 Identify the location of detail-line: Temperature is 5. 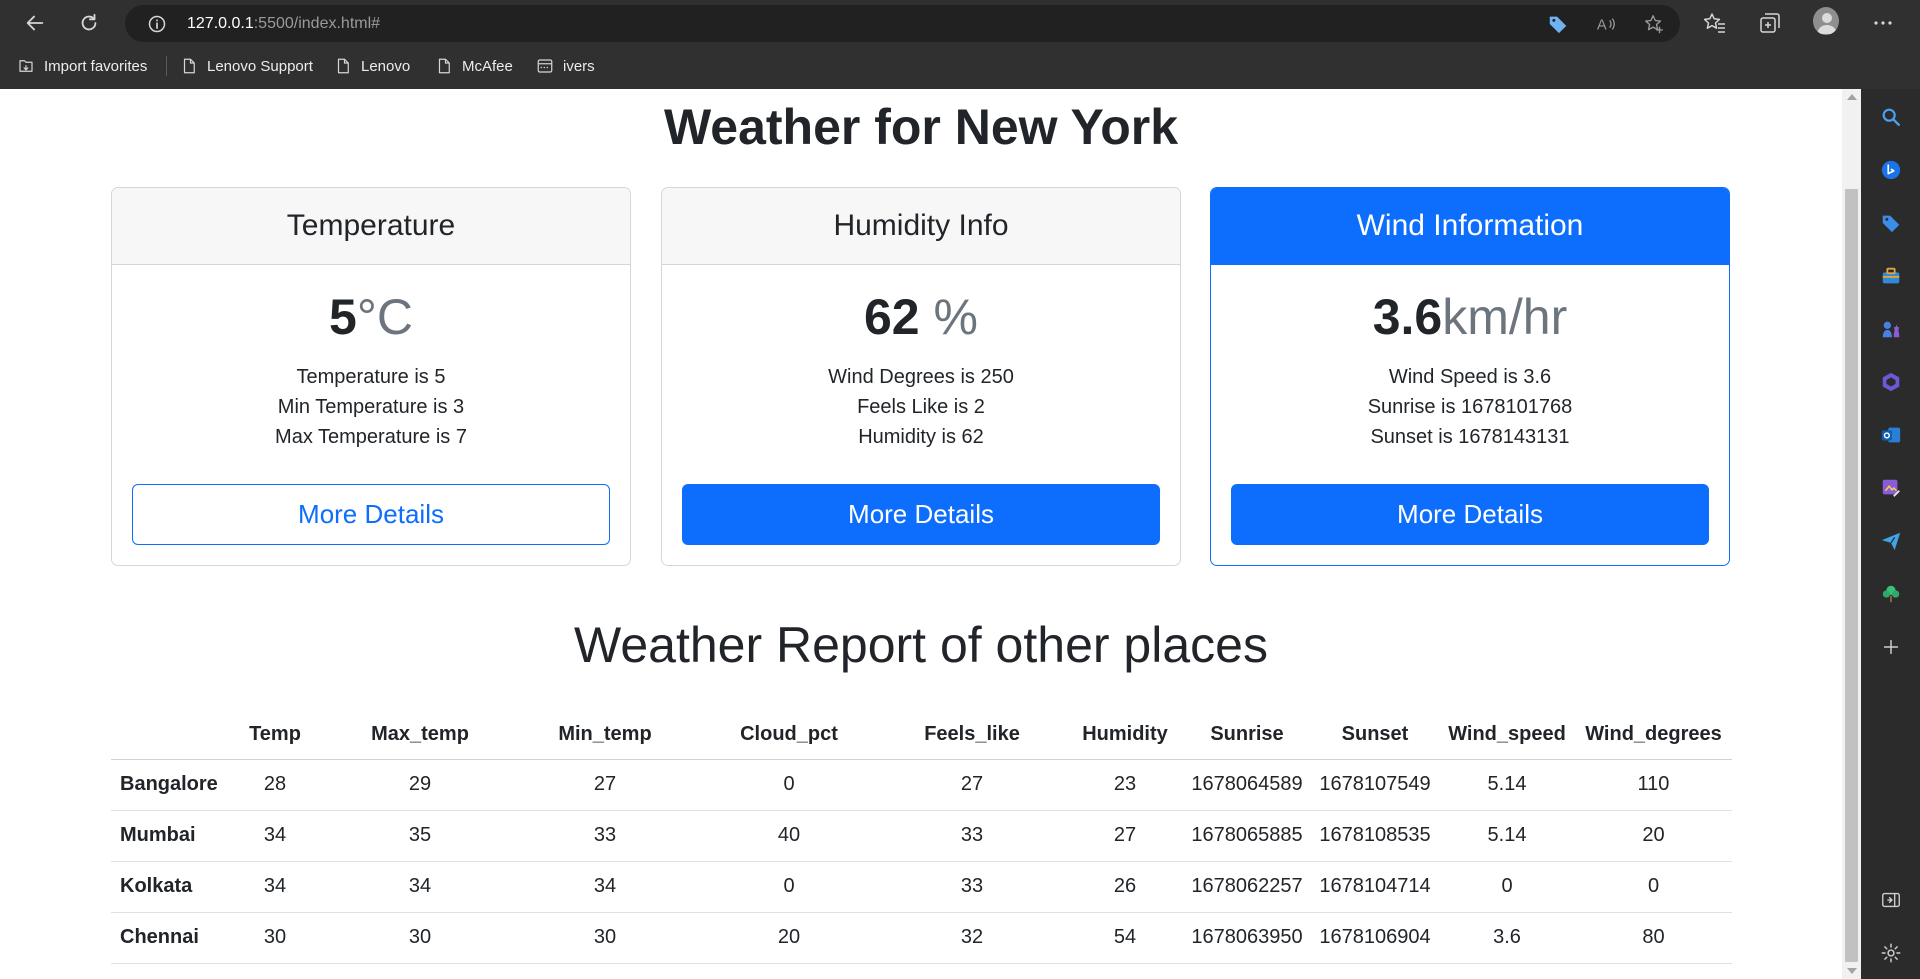
(371, 377).